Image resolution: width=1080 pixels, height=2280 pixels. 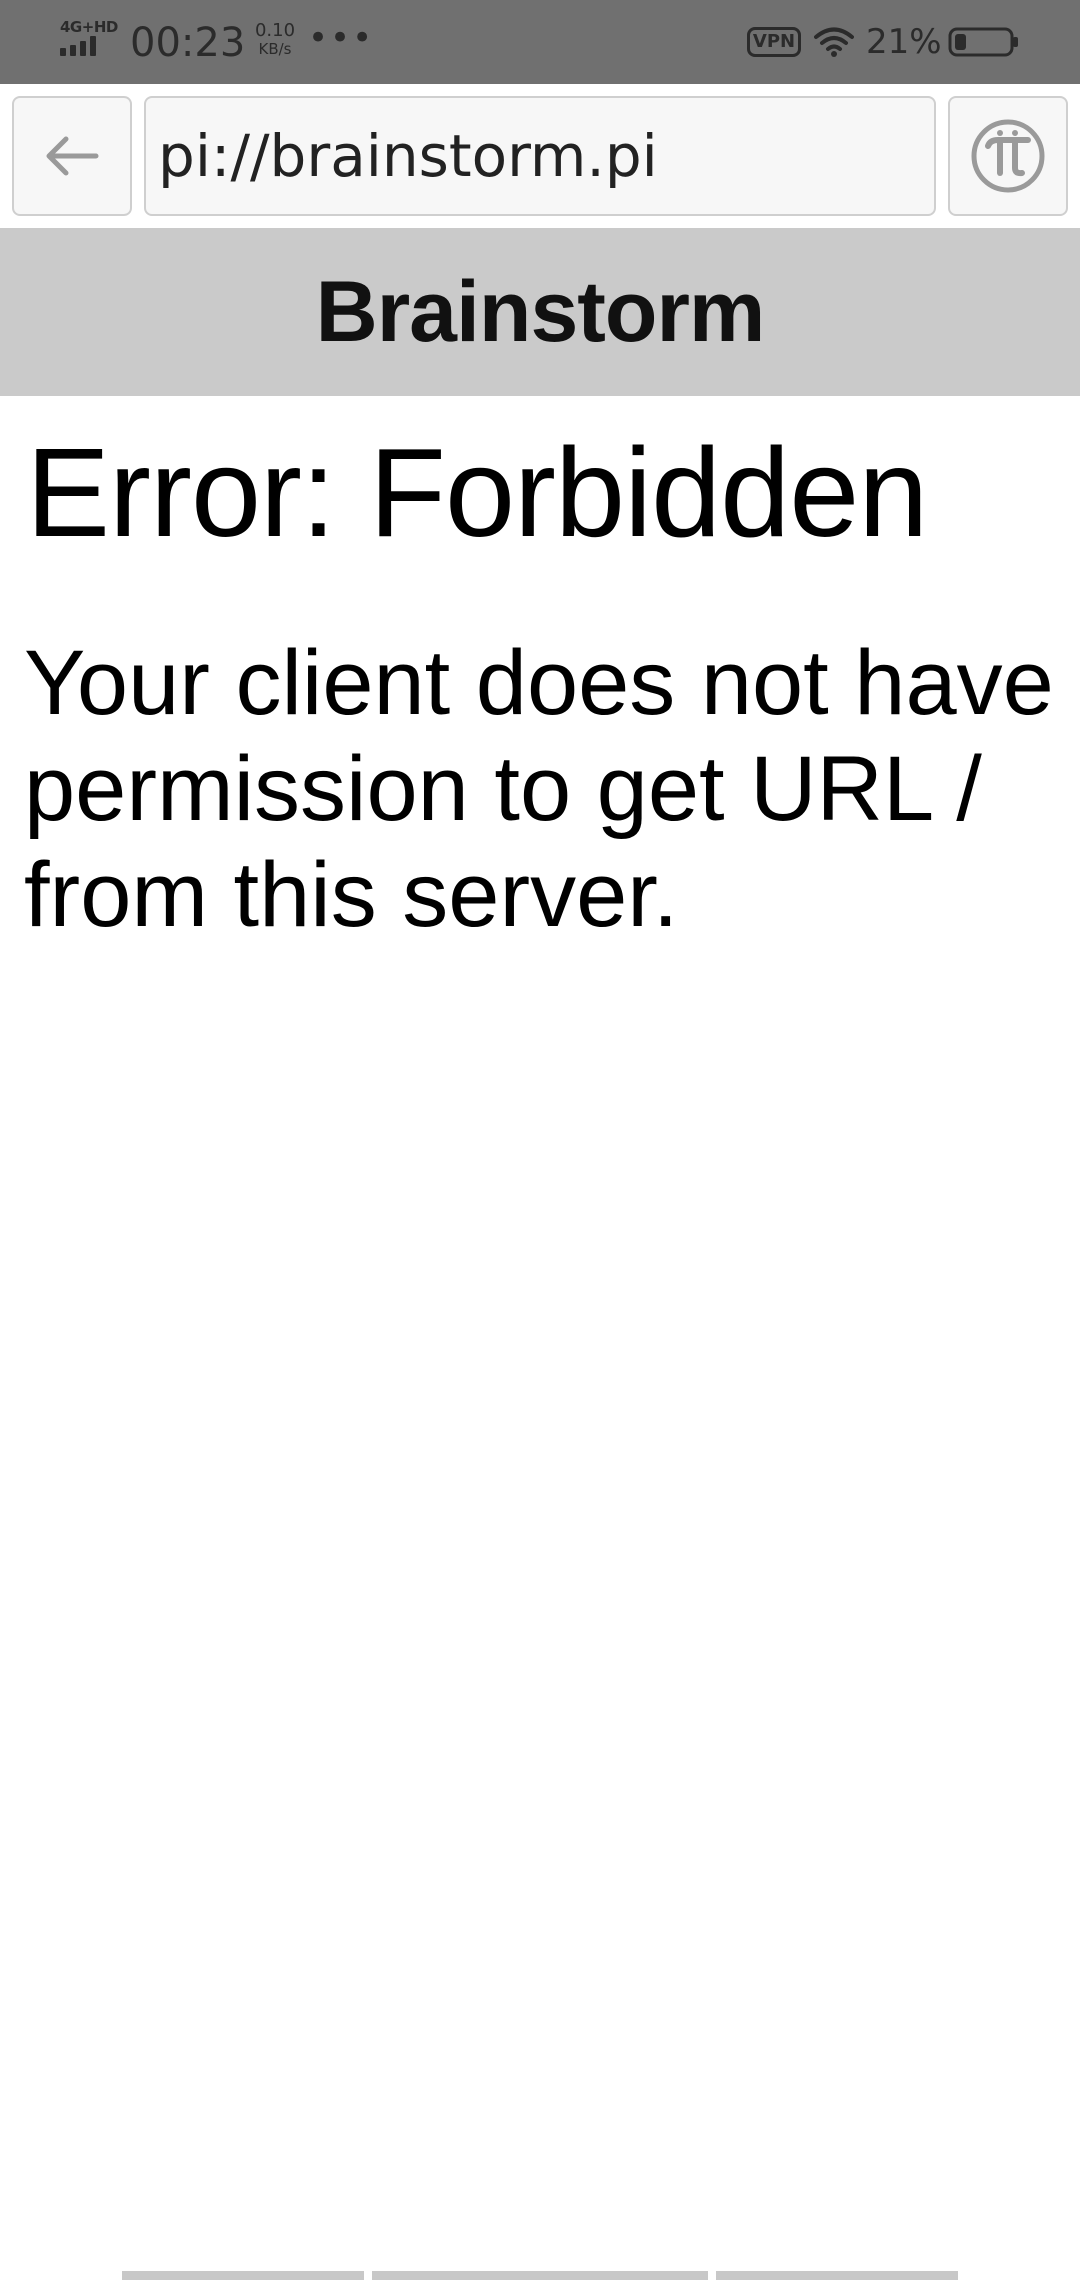 I want to click on pi-browser-button, so click(x=1008, y=156).